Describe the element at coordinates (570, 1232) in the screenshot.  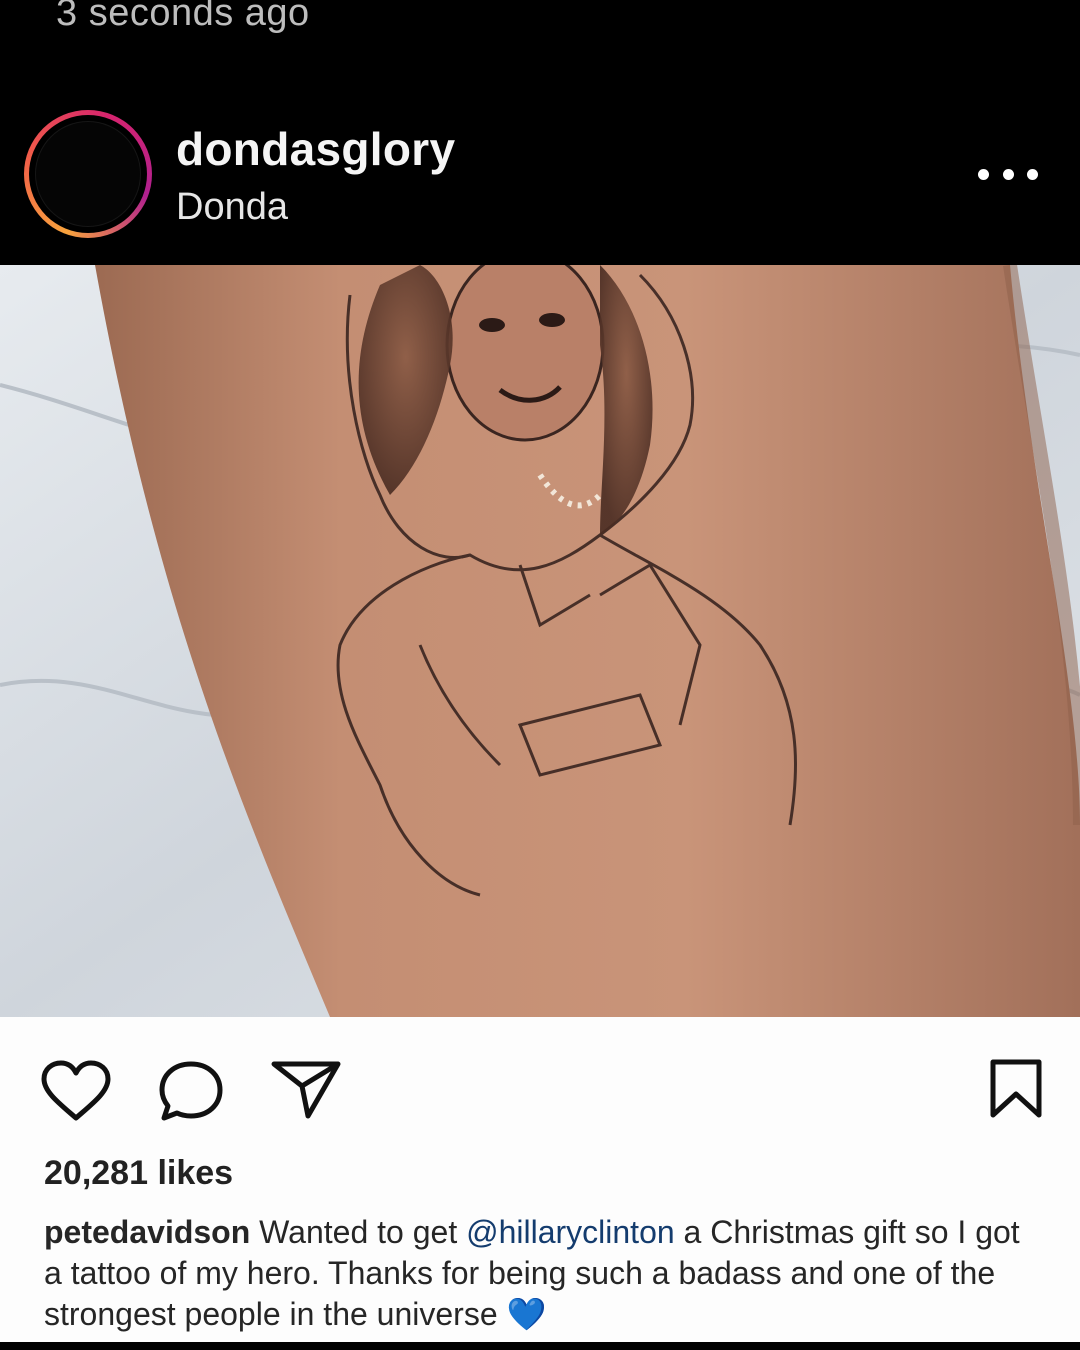
I see `caption-mention: @hillaryclinton` at that location.